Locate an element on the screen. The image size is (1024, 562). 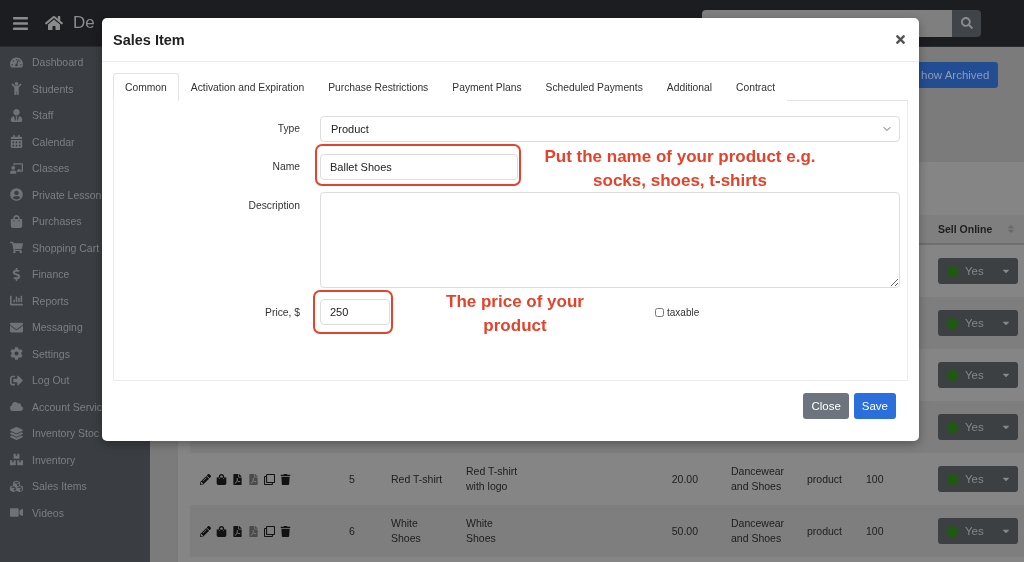
brand-name: De is located at coordinates (84, 23).